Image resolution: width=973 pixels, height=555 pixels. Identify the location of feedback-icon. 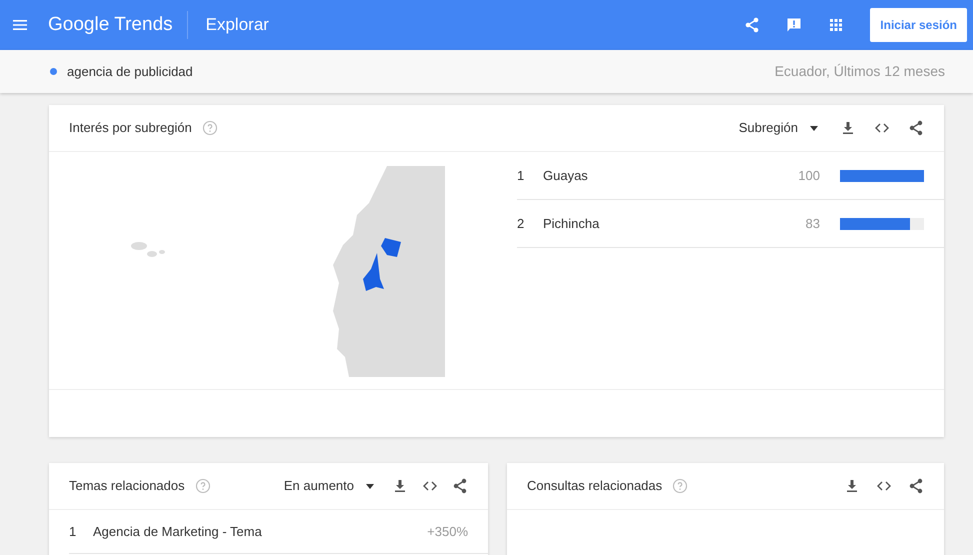
(794, 25).